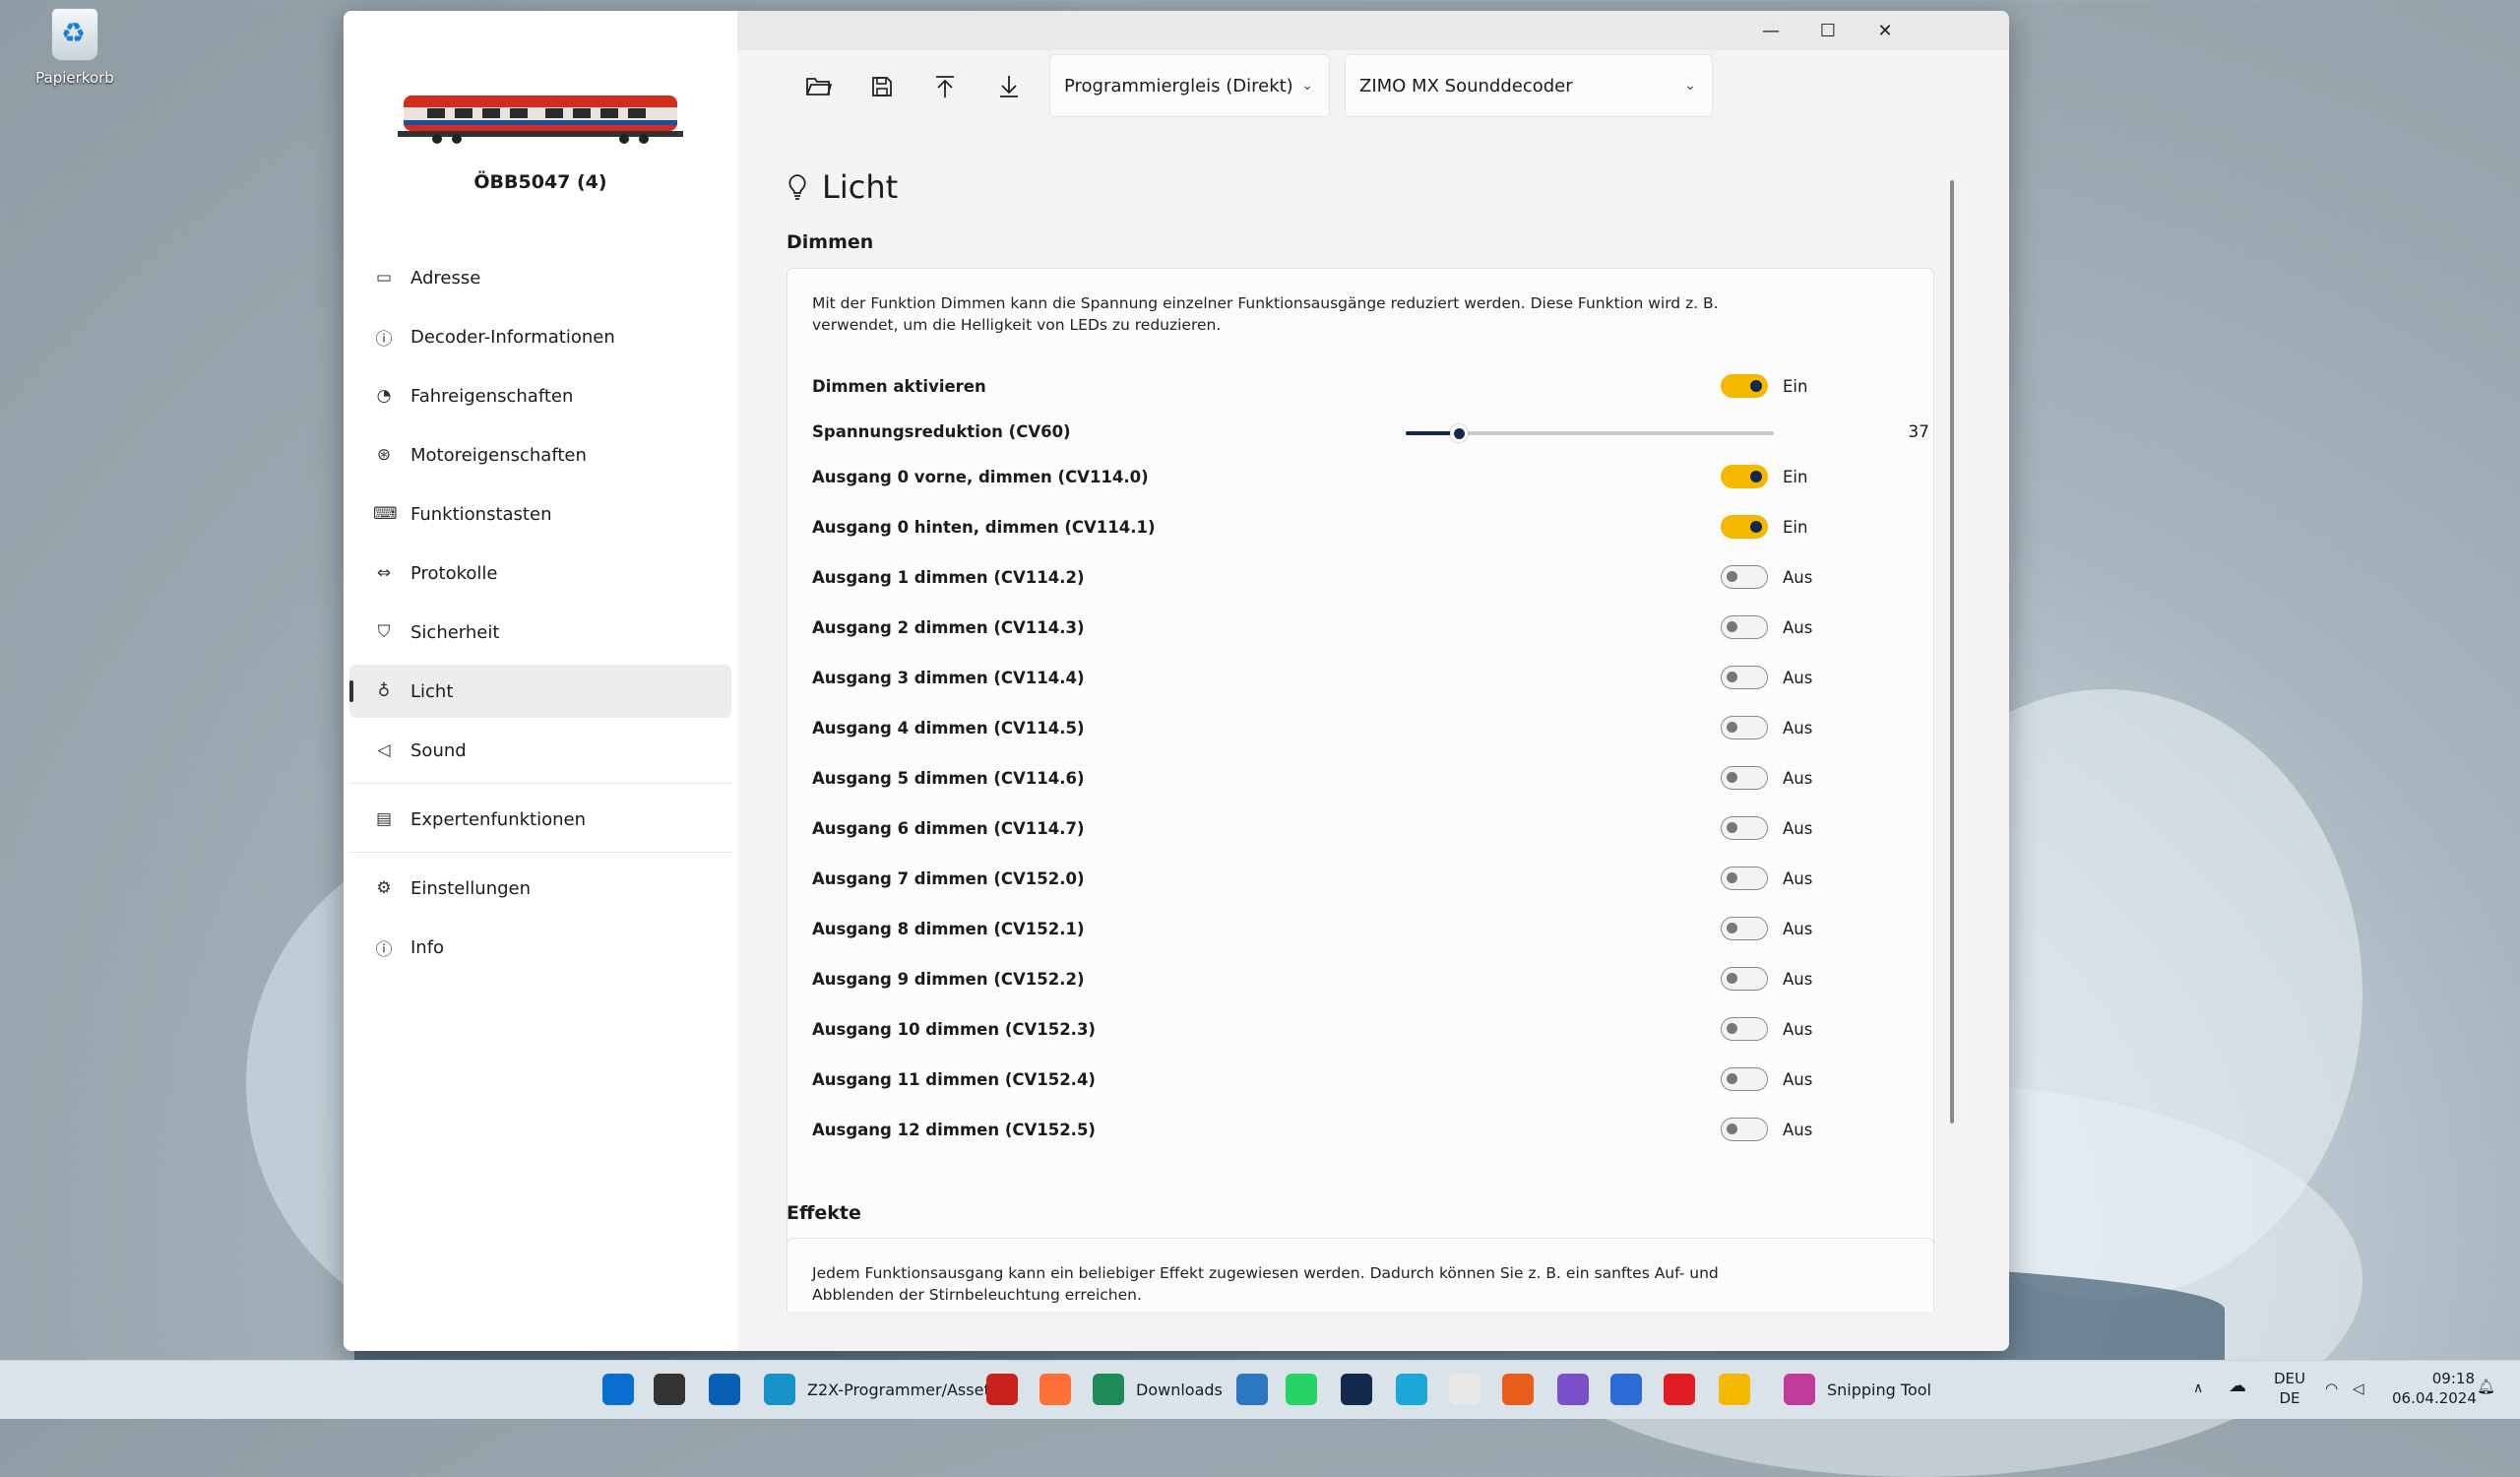  What do you see at coordinates (540, 820) in the screenshot?
I see `sidebar-item-expertenfunktionen: ▤ Expertenfunktionen` at bounding box center [540, 820].